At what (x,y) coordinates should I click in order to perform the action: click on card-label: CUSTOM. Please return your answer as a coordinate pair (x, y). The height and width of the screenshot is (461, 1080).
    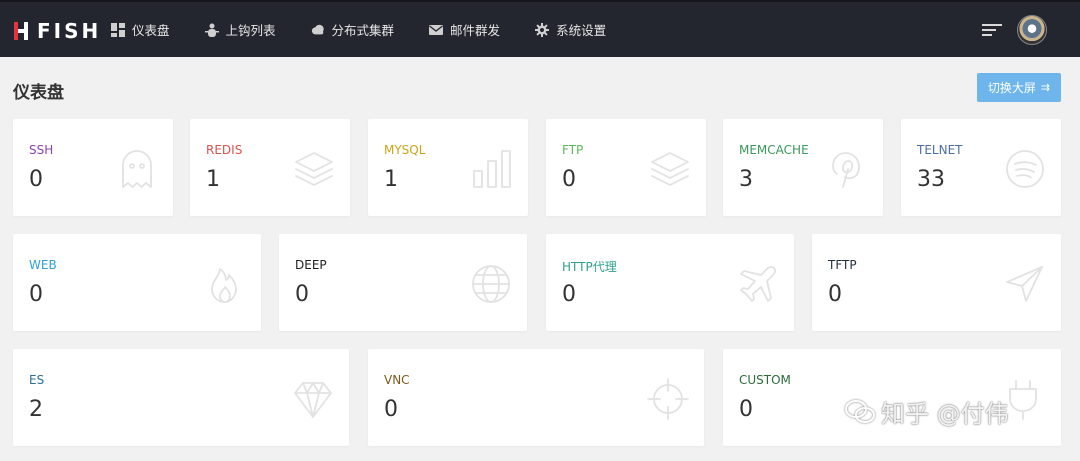
    Looking at the image, I should click on (765, 380).